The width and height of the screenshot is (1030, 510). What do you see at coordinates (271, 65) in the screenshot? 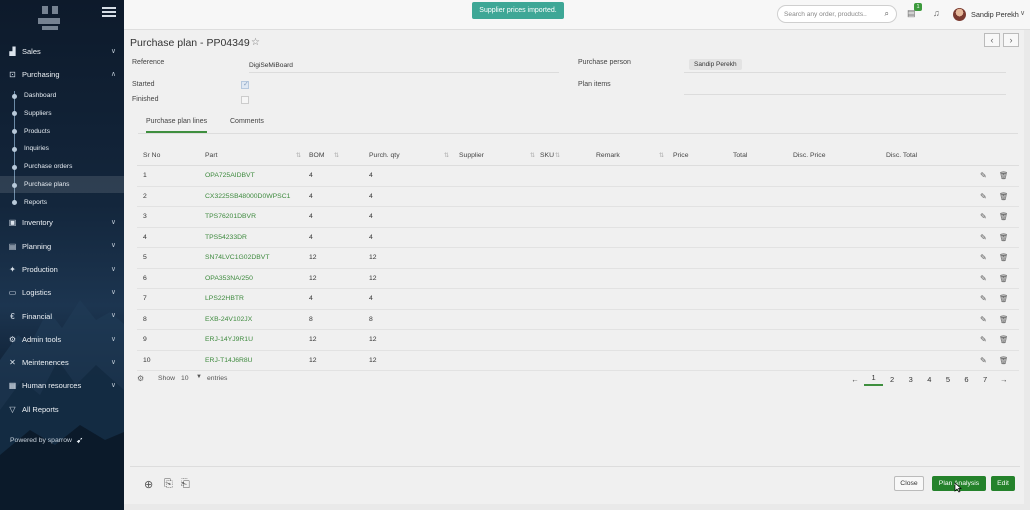
I see `reference-value: DigiSeMiBoard` at bounding box center [271, 65].